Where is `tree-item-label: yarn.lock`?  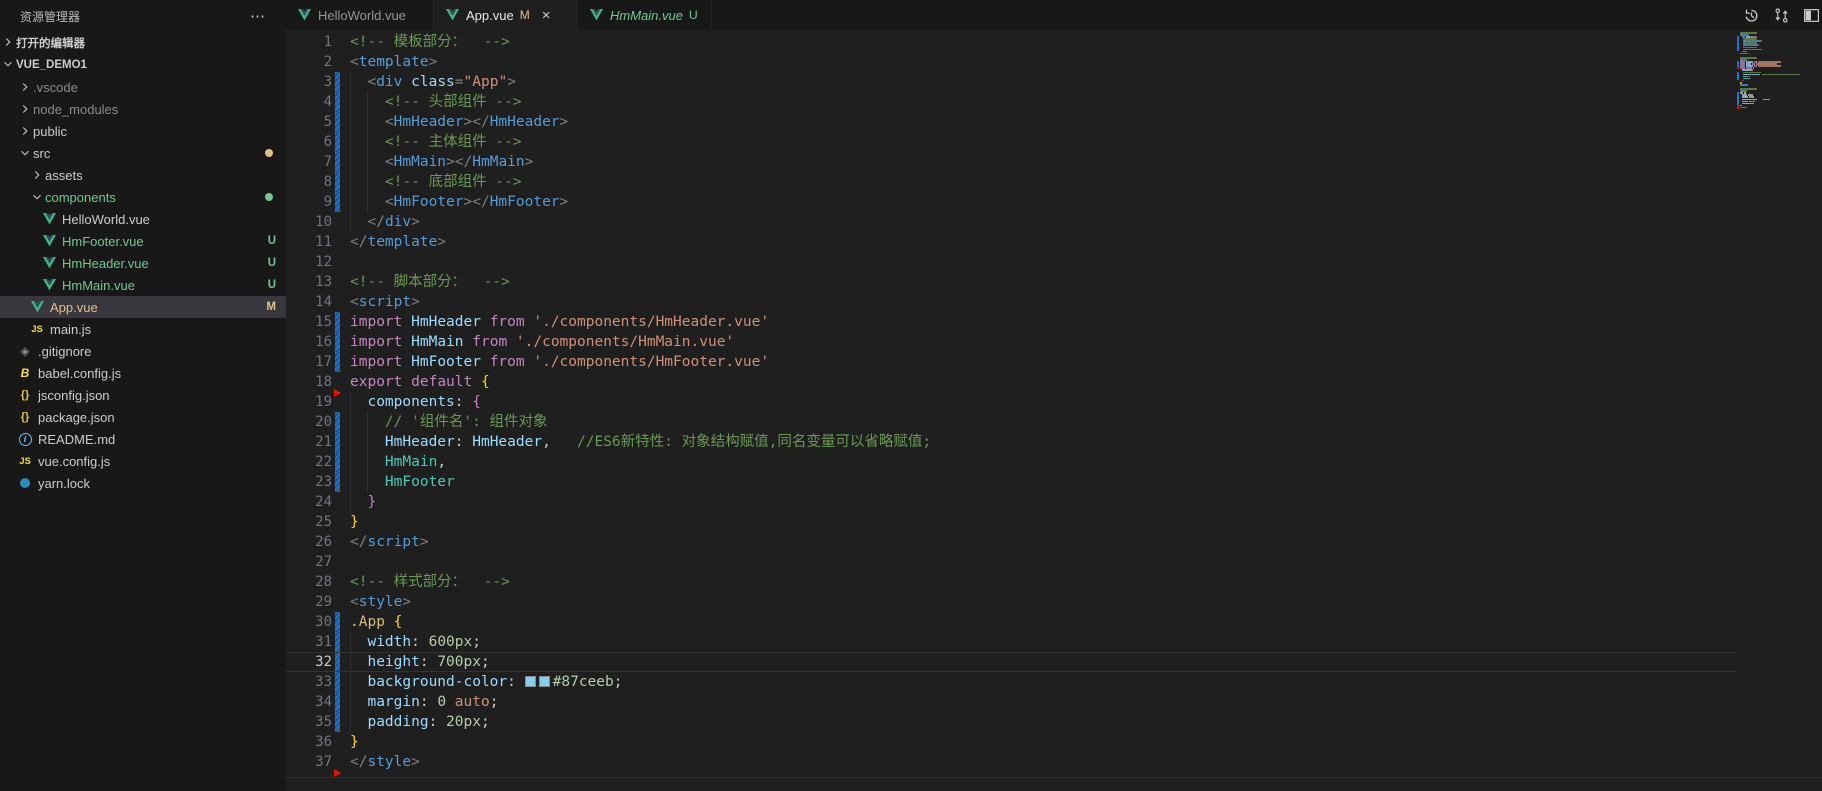 tree-item-label: yarn.lock is located at coordinates (64, 483).